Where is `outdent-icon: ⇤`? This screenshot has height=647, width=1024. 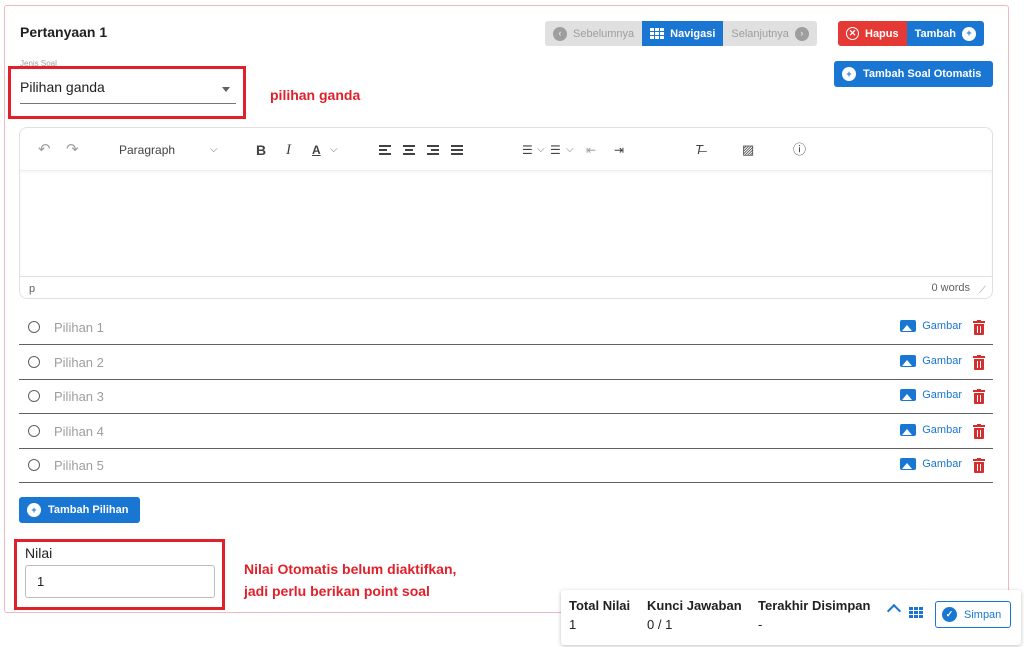
outdent-icon: ⇤ is located at coordinates (591, 150).